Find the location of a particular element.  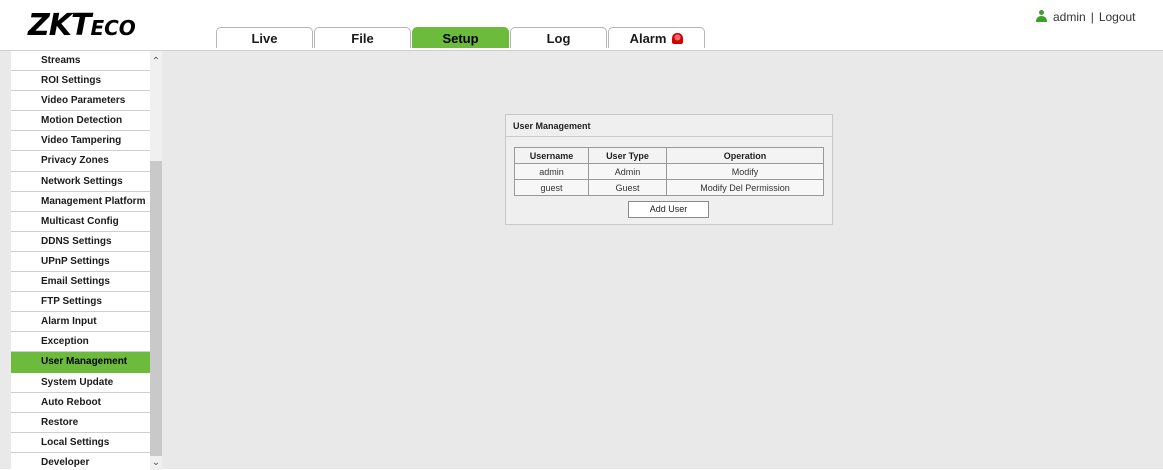

sidebar-item-multicast-config: Multicast Config is located at coordinates (80, 221).